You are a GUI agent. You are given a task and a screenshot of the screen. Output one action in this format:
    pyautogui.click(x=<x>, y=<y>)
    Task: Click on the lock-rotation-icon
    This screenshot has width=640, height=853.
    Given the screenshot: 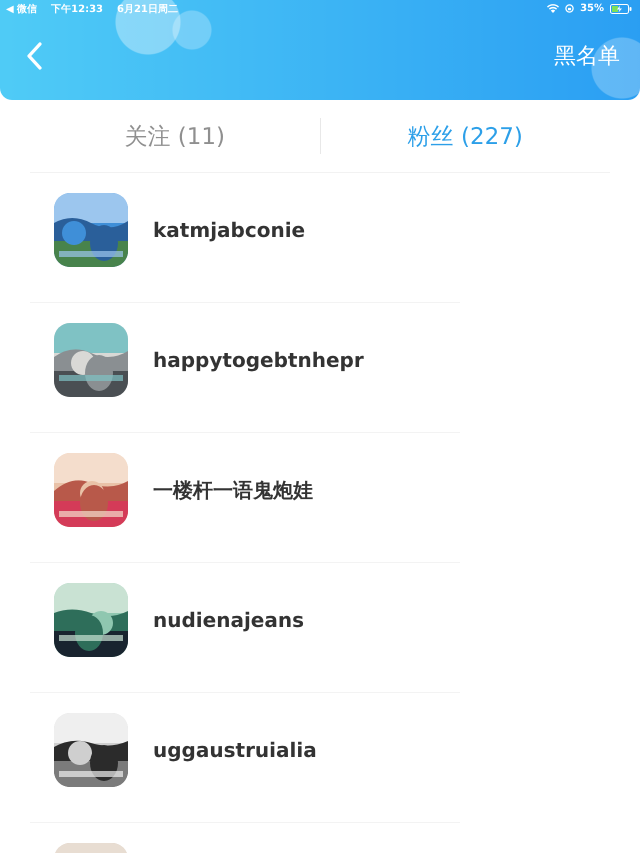 What is the action you would take?
    pyautogui.click(x=569, y=8)
    